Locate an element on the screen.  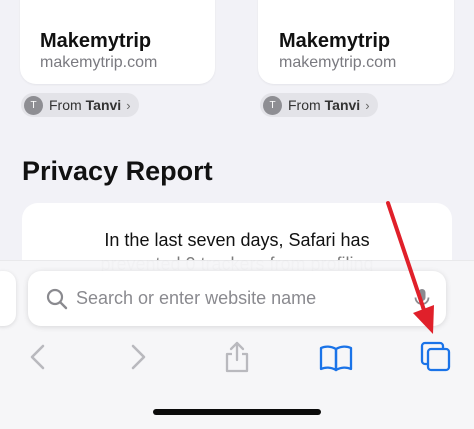
share-icon is located at coordinates (237, 357).